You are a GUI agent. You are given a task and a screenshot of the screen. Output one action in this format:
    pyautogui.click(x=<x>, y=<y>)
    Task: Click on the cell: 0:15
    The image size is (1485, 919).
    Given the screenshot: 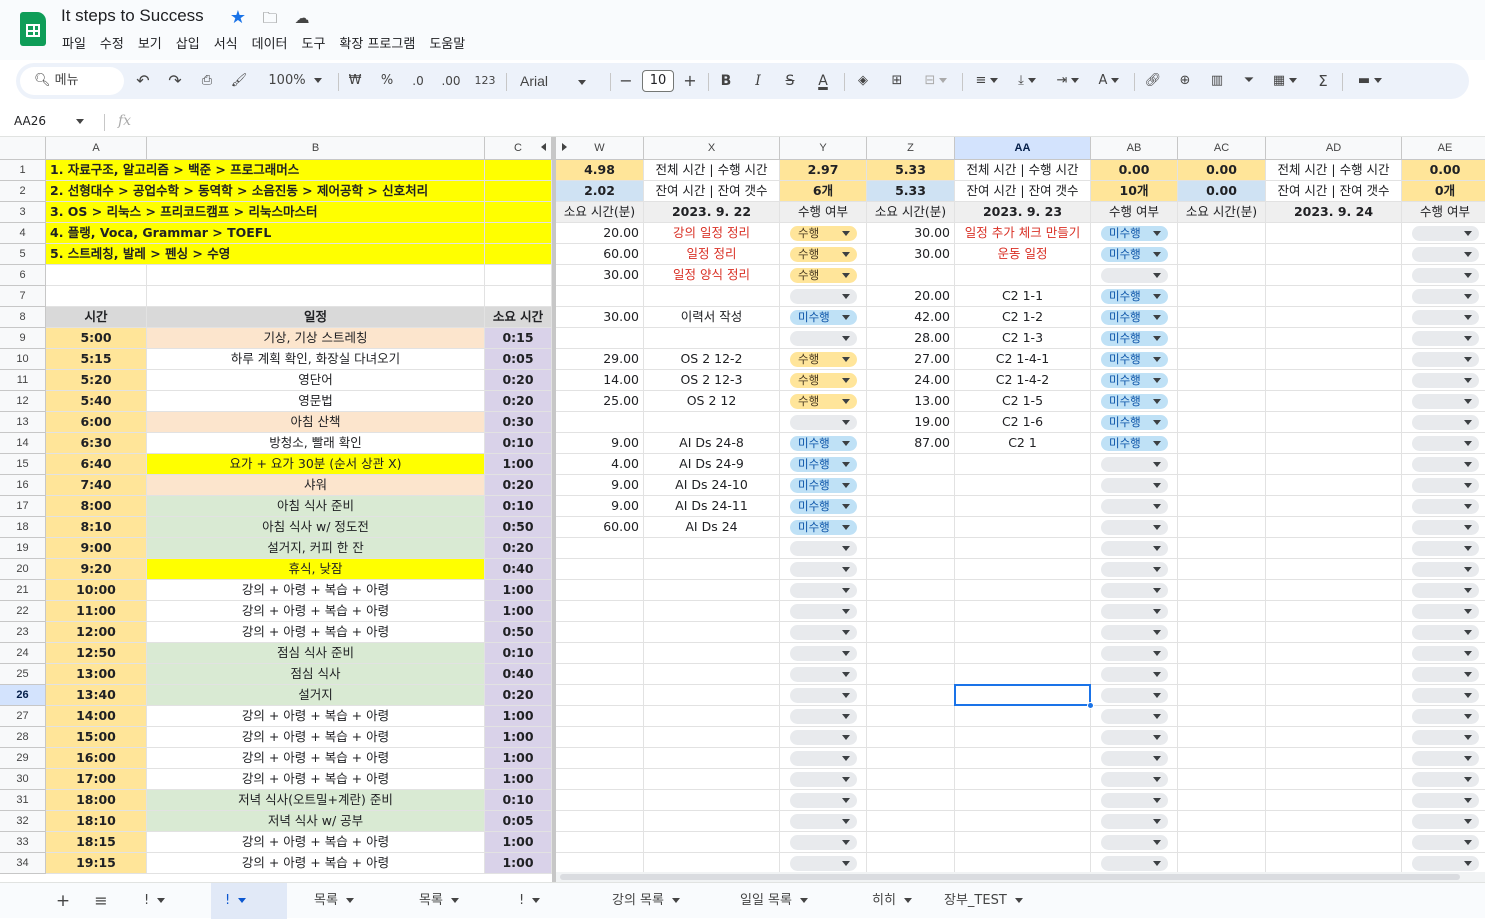 What is the action you would take?
    pyautogui.click(x=518, y=338)
    